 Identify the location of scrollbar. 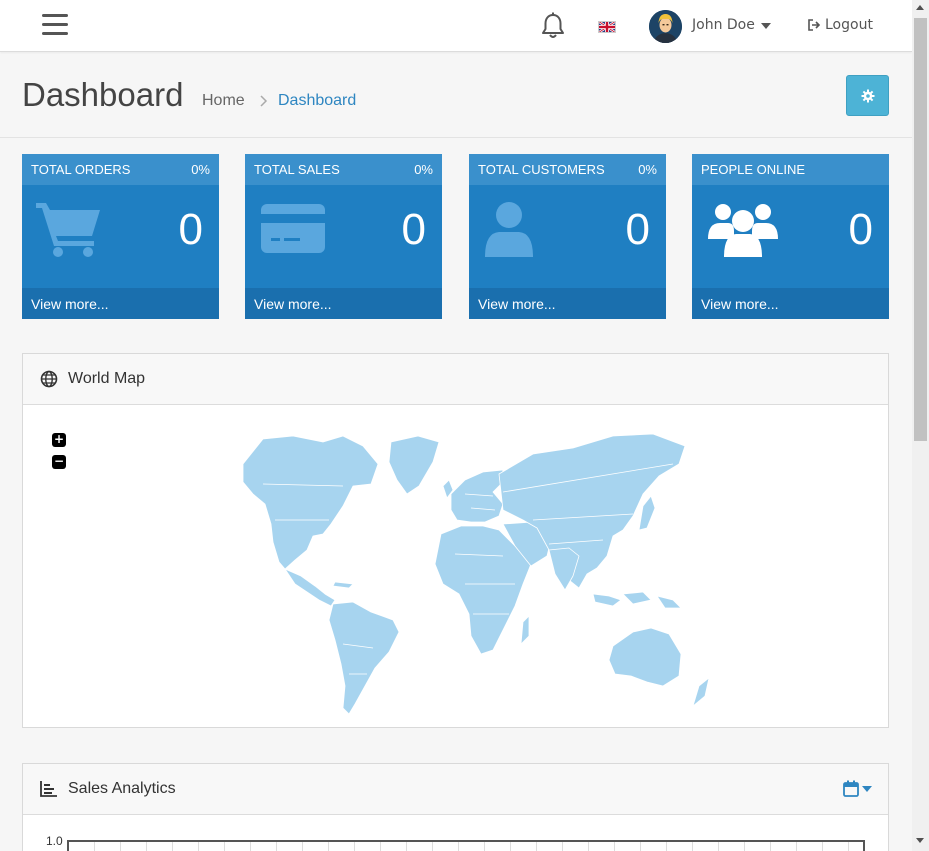
(920, 425).